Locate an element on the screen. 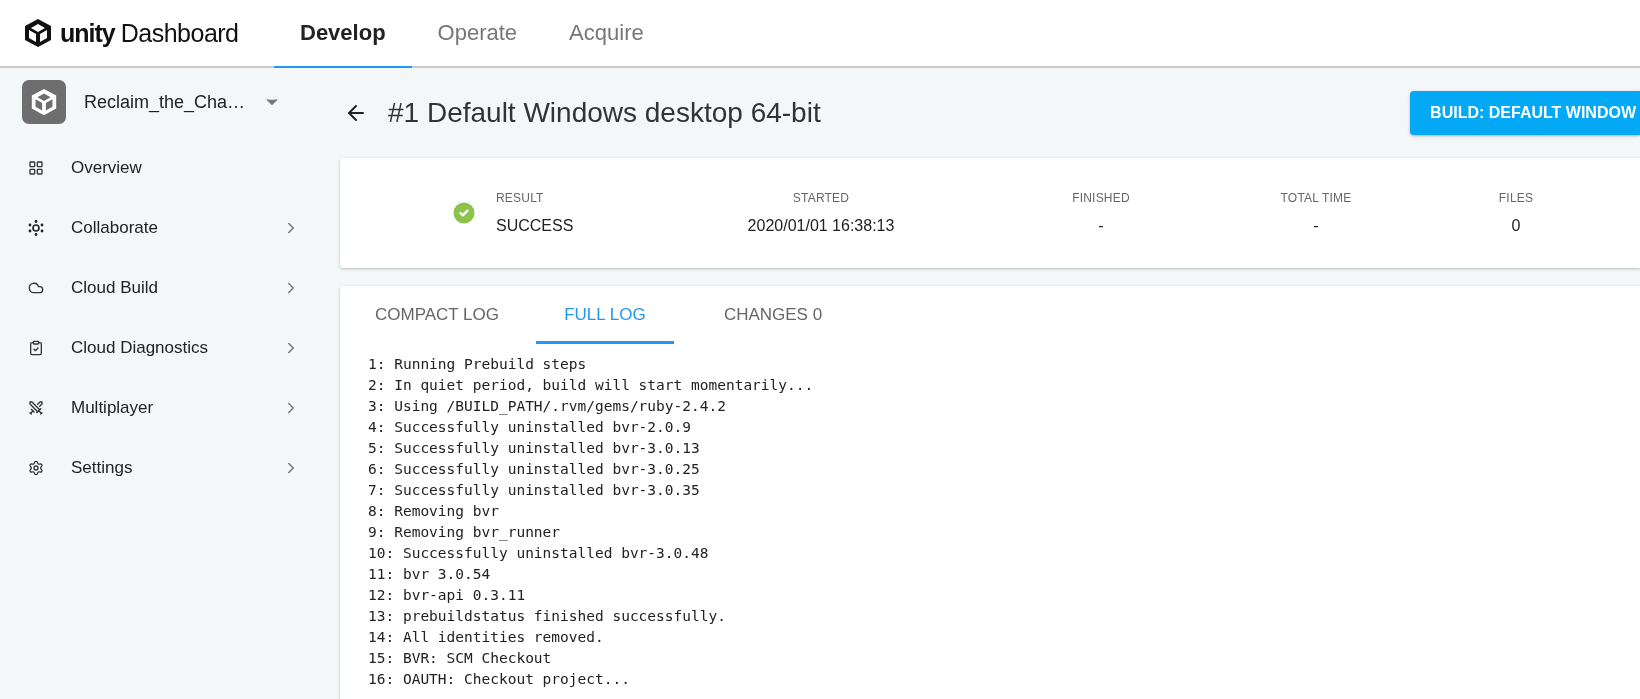  grid-icon is located at coordinates (36, 168).